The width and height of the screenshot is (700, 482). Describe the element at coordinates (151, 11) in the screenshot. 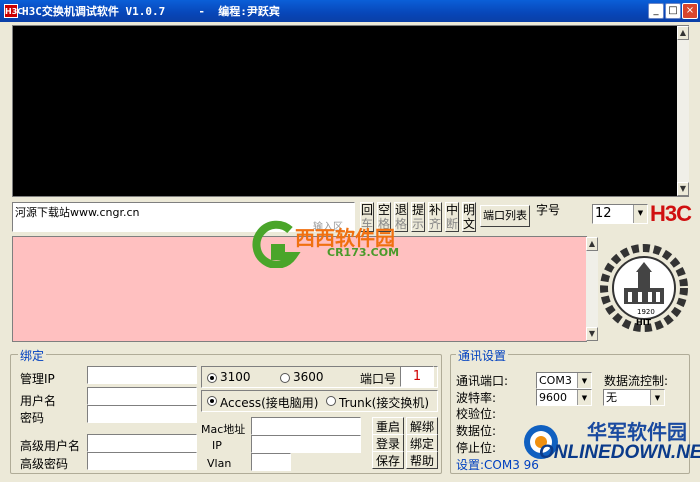

I see `window-title: H3C交换机调试软件 V1.0.7 - 编程:尹跃宾` at that location.